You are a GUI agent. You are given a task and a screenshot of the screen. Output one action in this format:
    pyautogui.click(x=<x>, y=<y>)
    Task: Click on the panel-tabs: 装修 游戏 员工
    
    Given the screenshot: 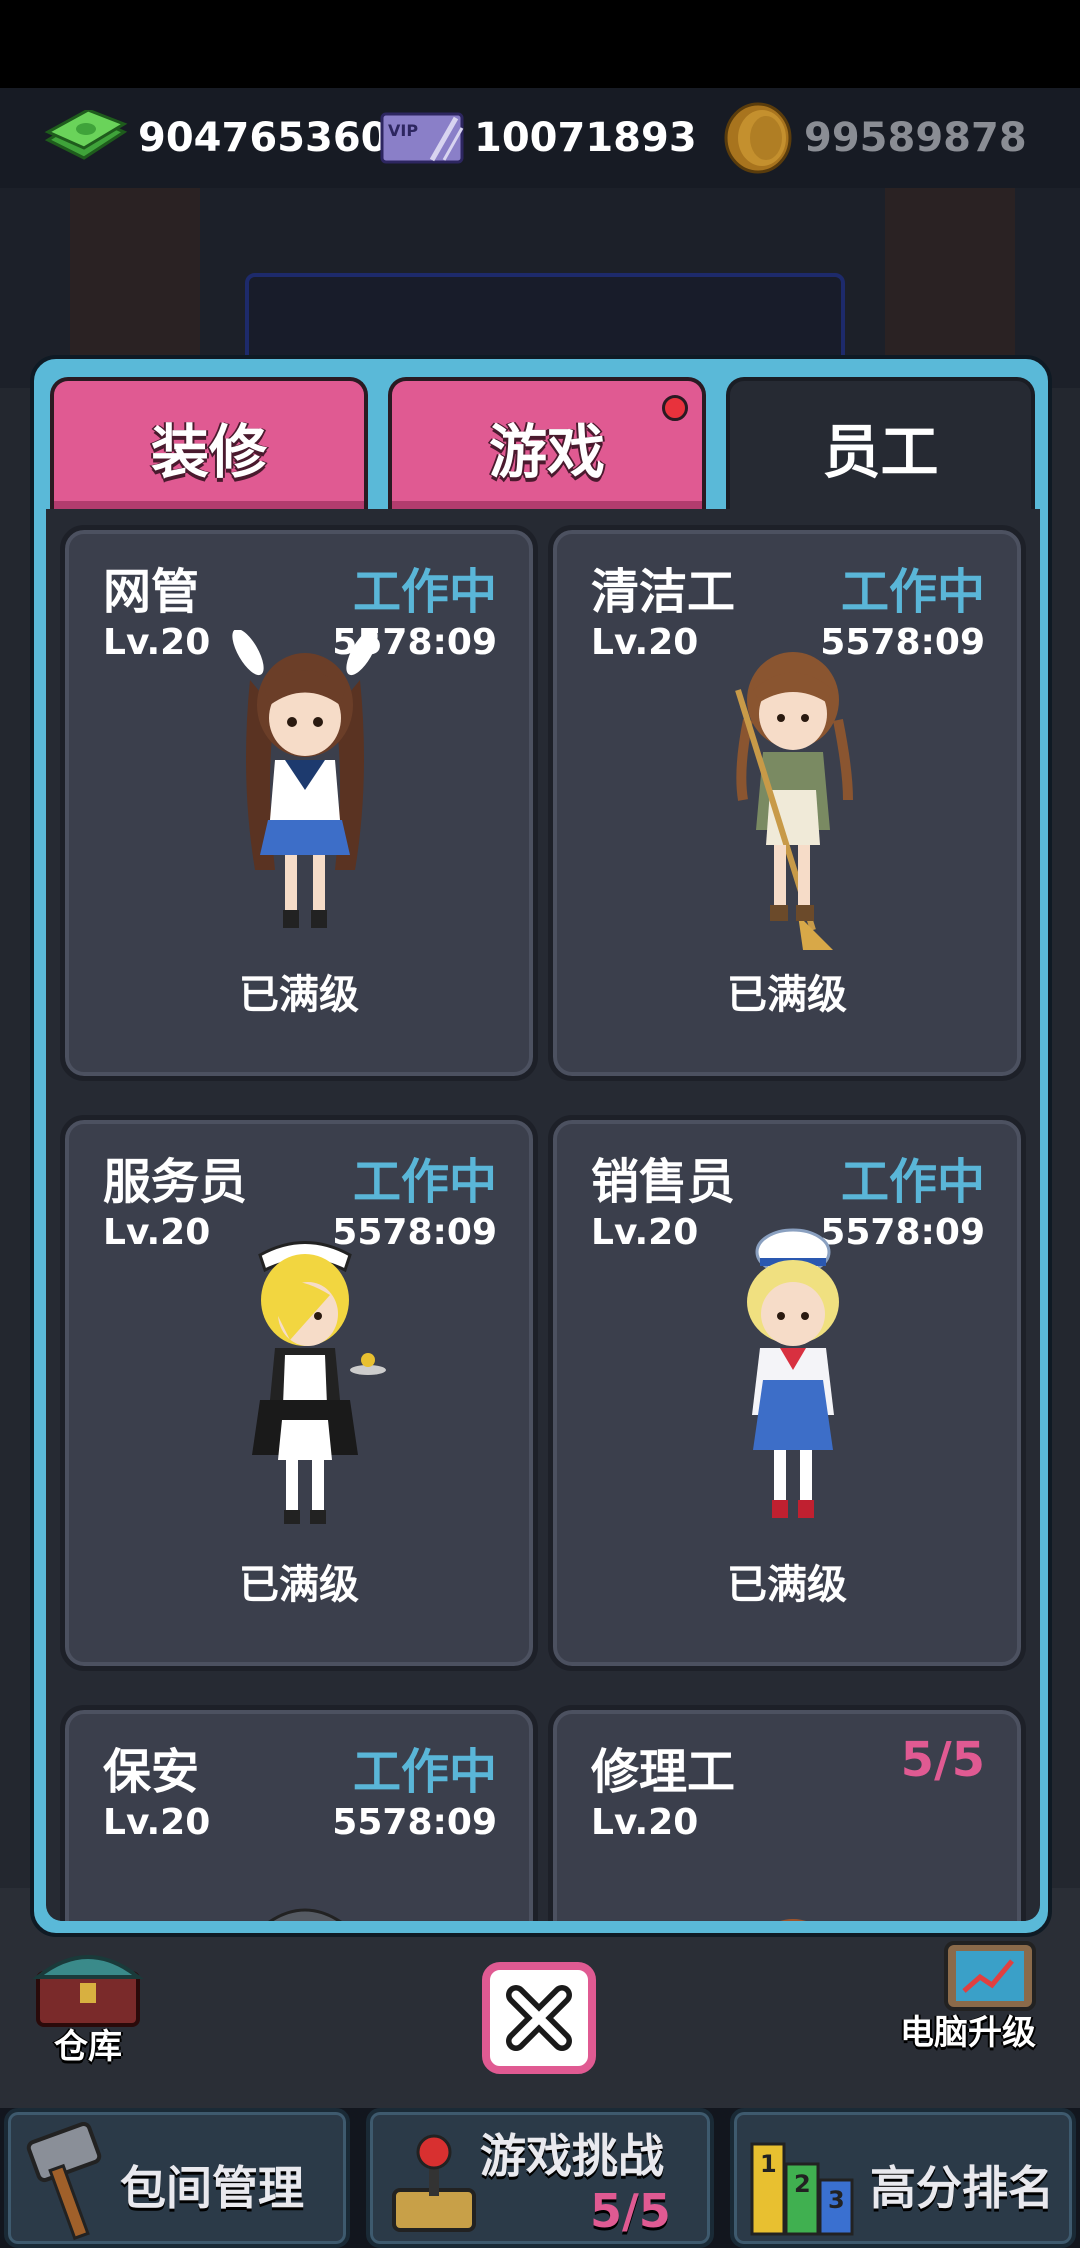 What is the action you would take?
    pyautogui.click(x=542, y=445)
    